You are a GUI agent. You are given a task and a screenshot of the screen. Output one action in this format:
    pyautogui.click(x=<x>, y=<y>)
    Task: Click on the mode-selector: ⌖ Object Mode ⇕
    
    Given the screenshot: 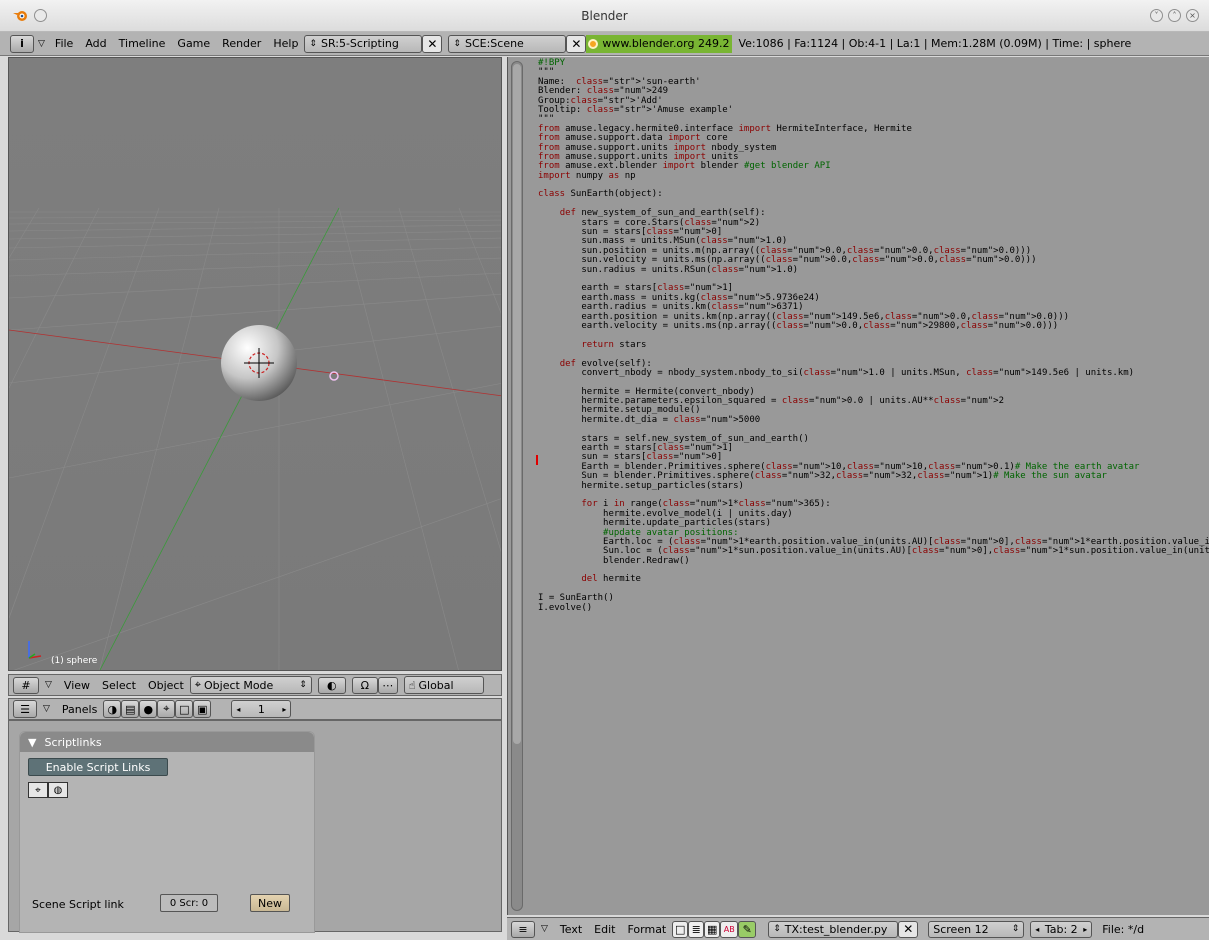 What is the action you would take?
    pyautogui.click(x=250, y=685)
    